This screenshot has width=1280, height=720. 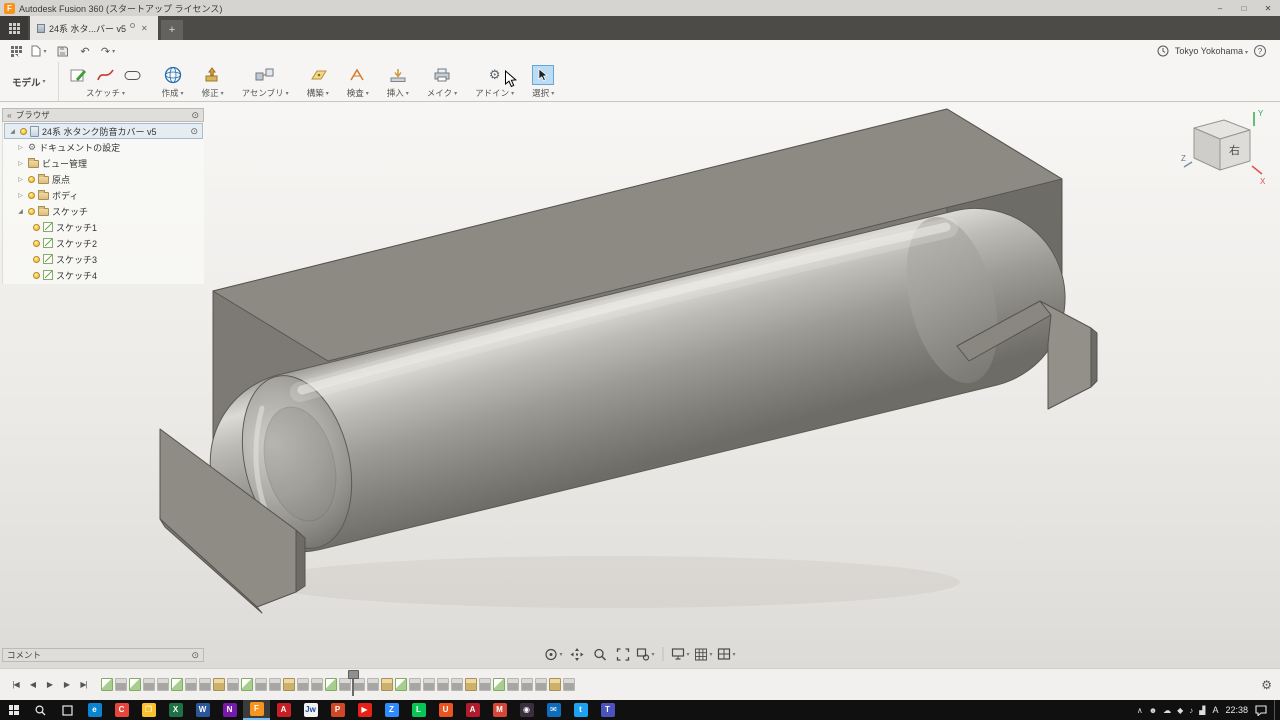 I want to click on taskbar-app-button: F, so click(x=256, y=710).